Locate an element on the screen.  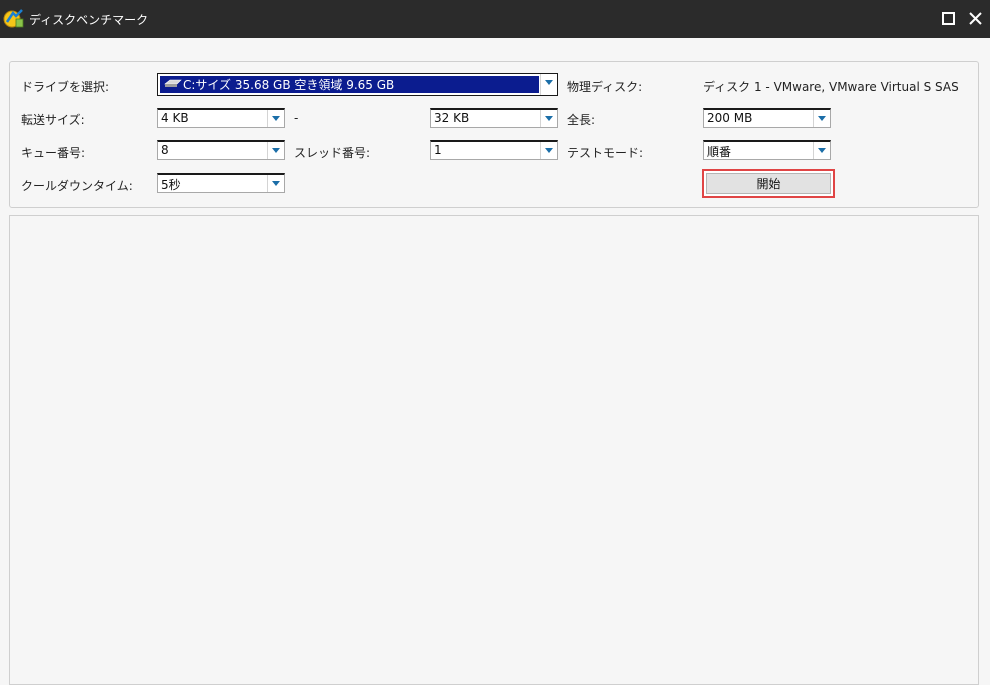
physical-disk-value: ディスク 1 - VMware, VMware Virtual S SAS is located at coordinates (831, 87).